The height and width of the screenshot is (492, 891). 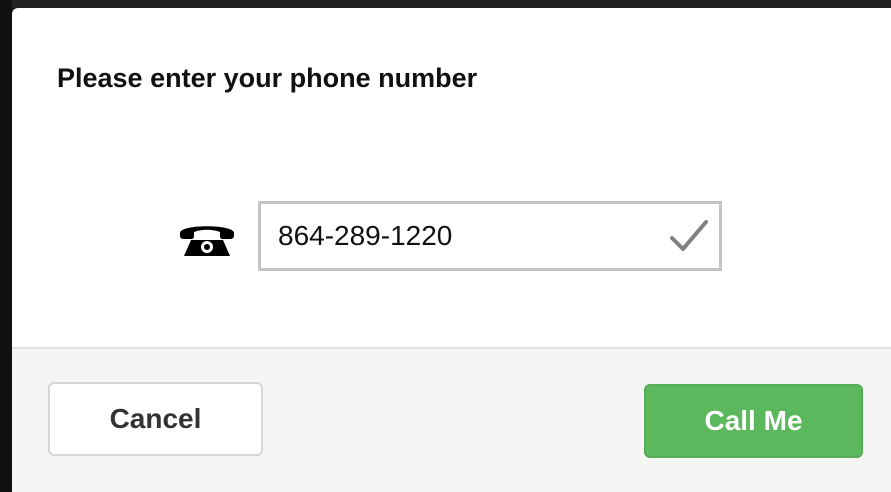 I want to click on checkmark-icon, so click(x=689, y=236).